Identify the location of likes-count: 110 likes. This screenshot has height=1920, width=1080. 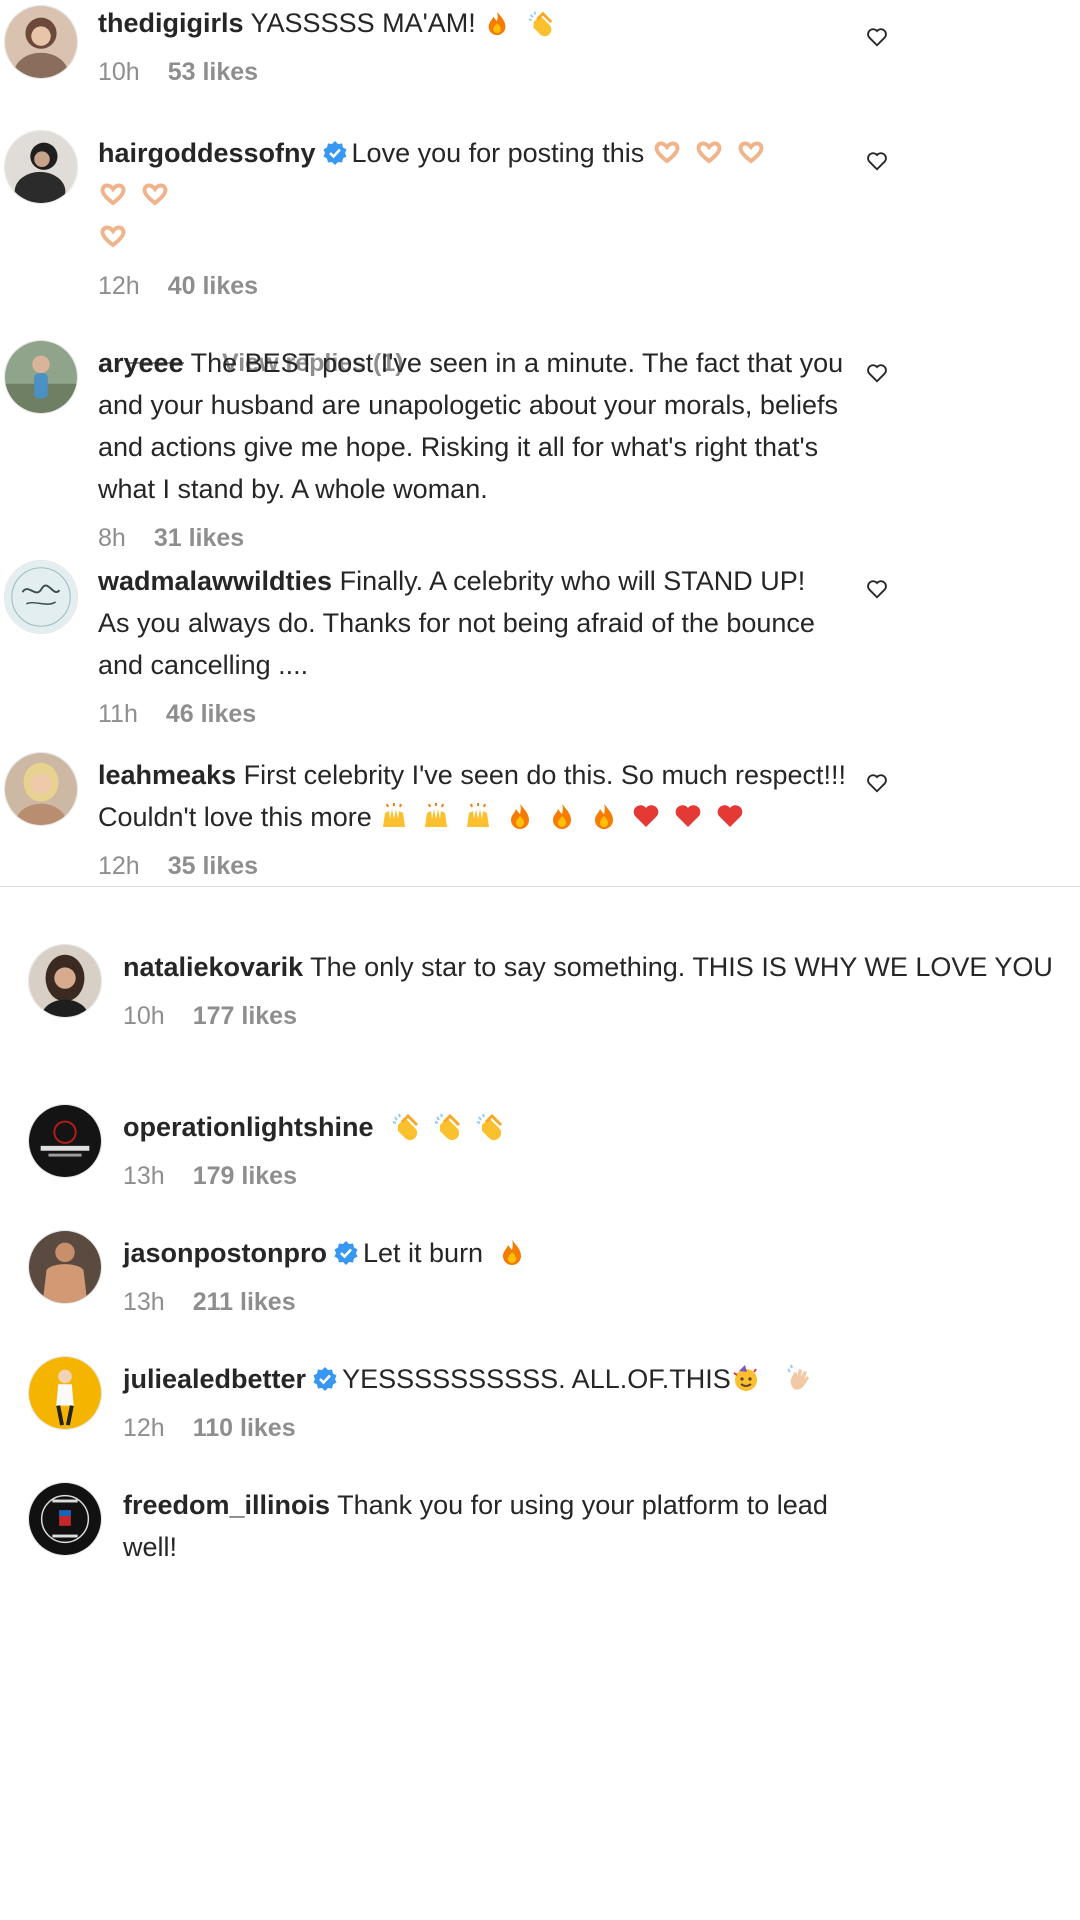
(244, 1428).